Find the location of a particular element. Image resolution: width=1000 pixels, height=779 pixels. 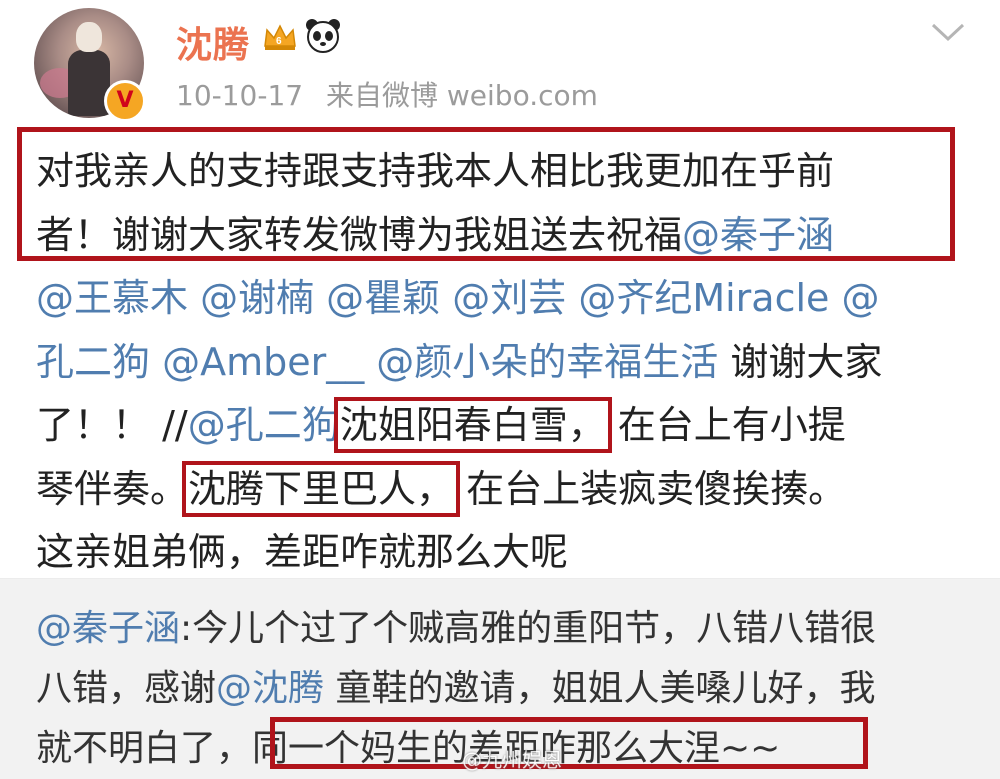

username: 沈腾 is located at coordinates (213, 42).